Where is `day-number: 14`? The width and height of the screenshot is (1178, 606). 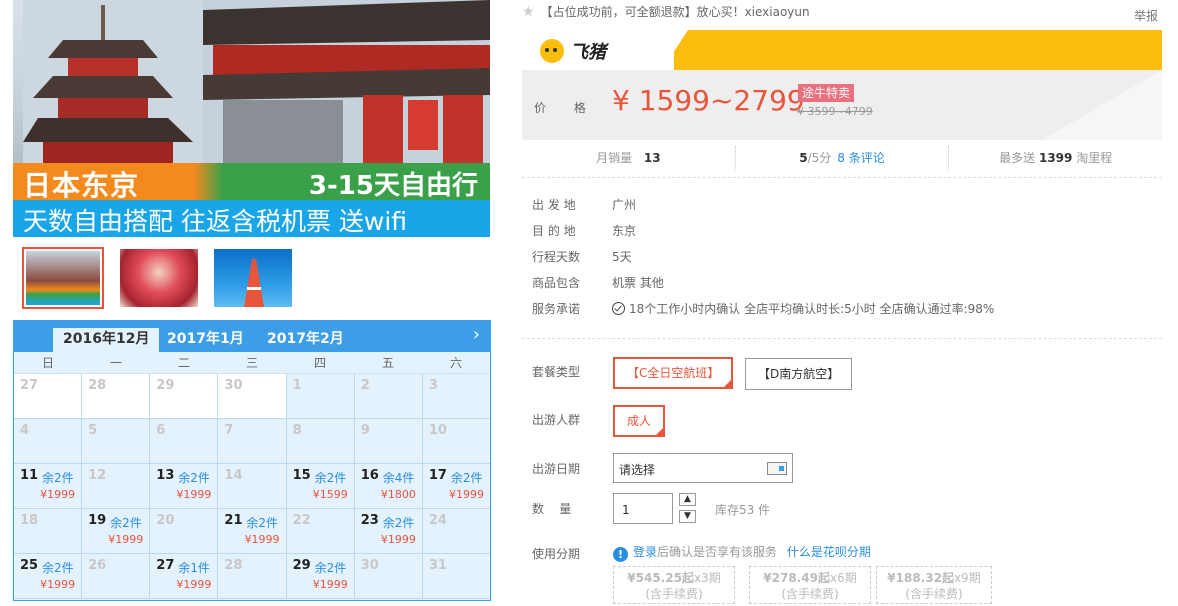 day-number: 14 is located at coordinates (233, 475).